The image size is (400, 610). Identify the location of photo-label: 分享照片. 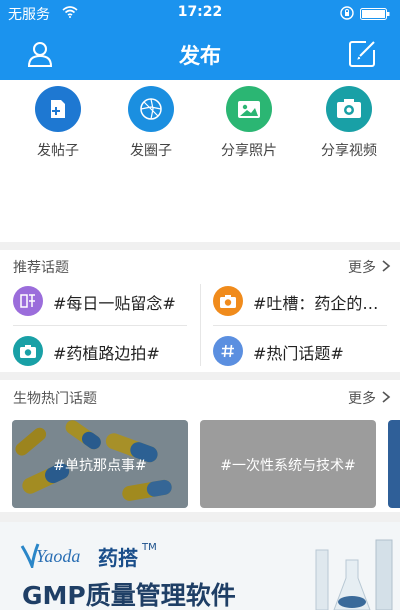
(249, 151).